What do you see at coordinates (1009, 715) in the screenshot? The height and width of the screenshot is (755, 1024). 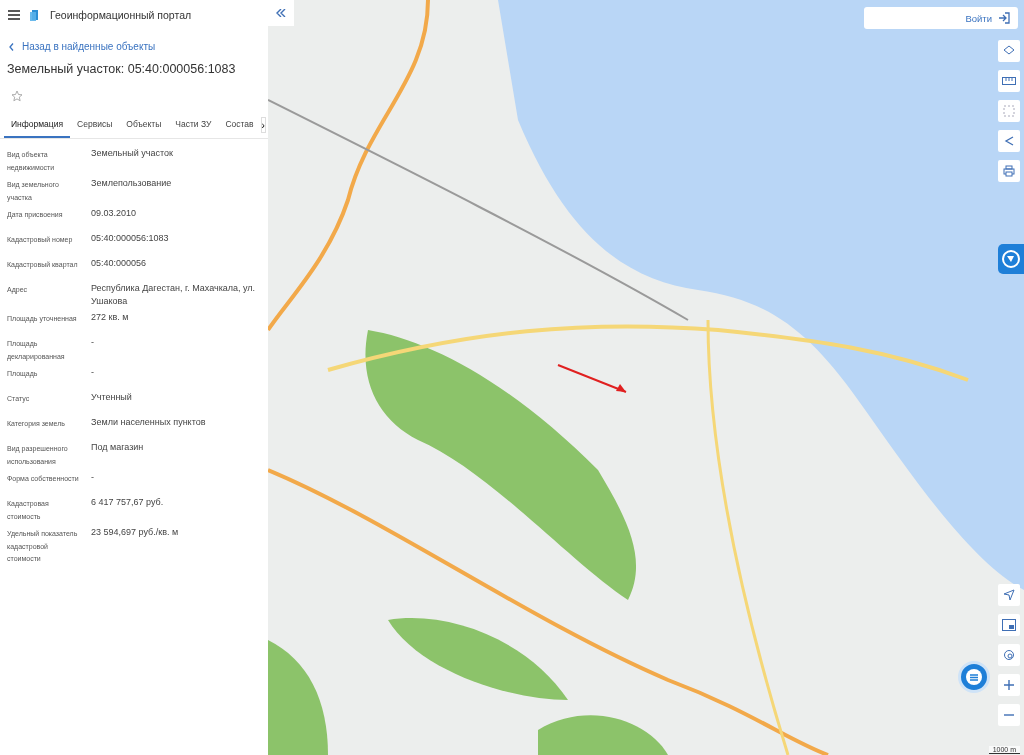 I see `zoom-out-icon` at bounding box center [1009, 715].